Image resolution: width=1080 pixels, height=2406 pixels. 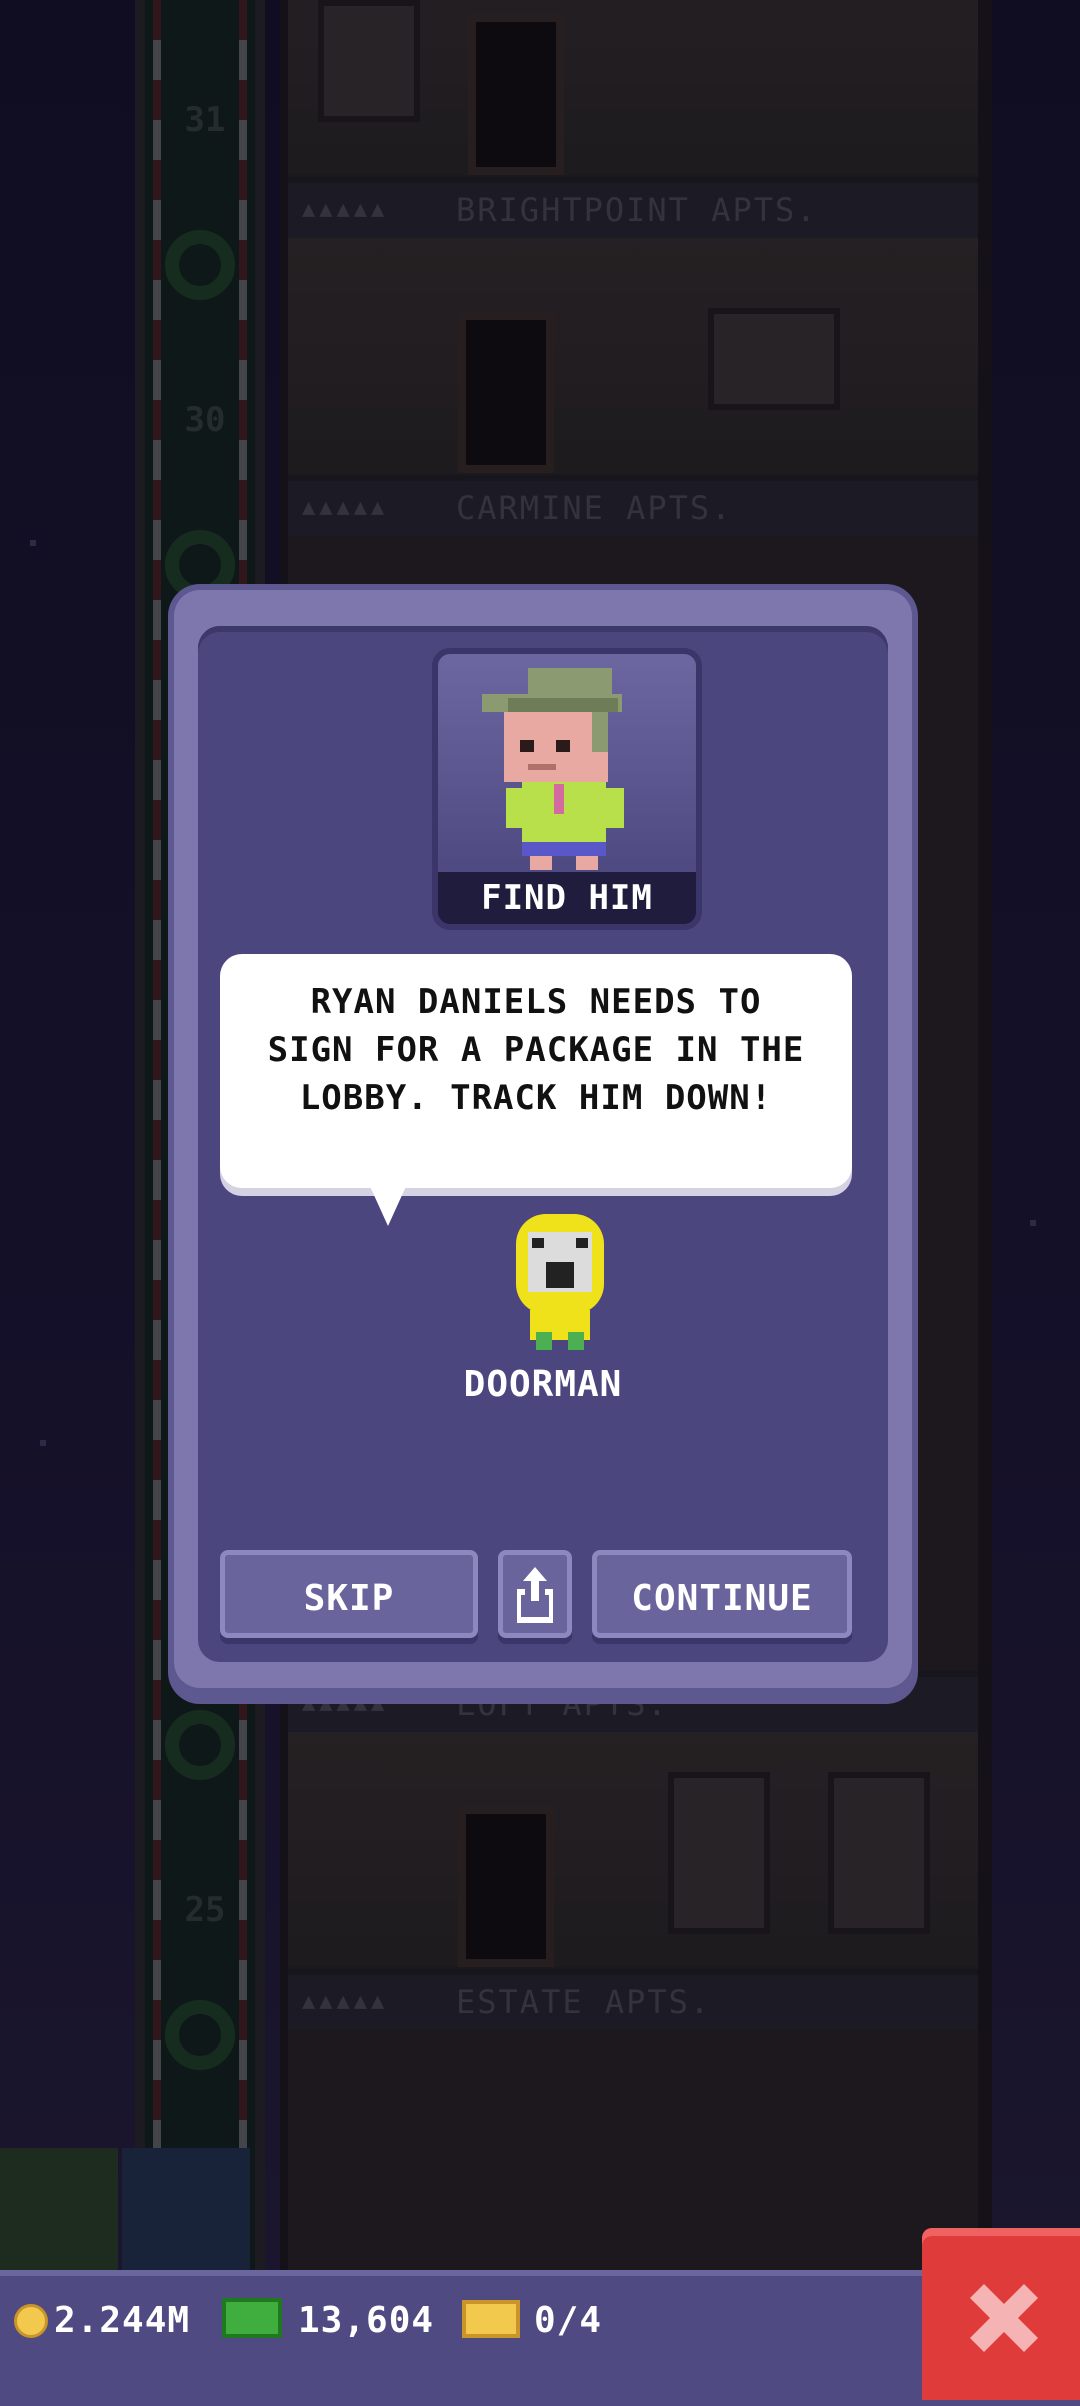 I want to click on close-button, so click(x=1001, y=2314).